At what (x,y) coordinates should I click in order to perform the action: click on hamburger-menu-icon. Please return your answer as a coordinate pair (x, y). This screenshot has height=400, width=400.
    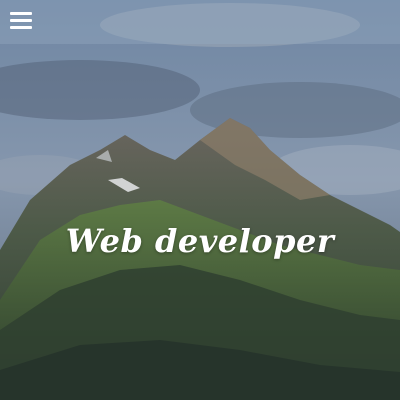
    Looking at the image, I should click on (22, 22).